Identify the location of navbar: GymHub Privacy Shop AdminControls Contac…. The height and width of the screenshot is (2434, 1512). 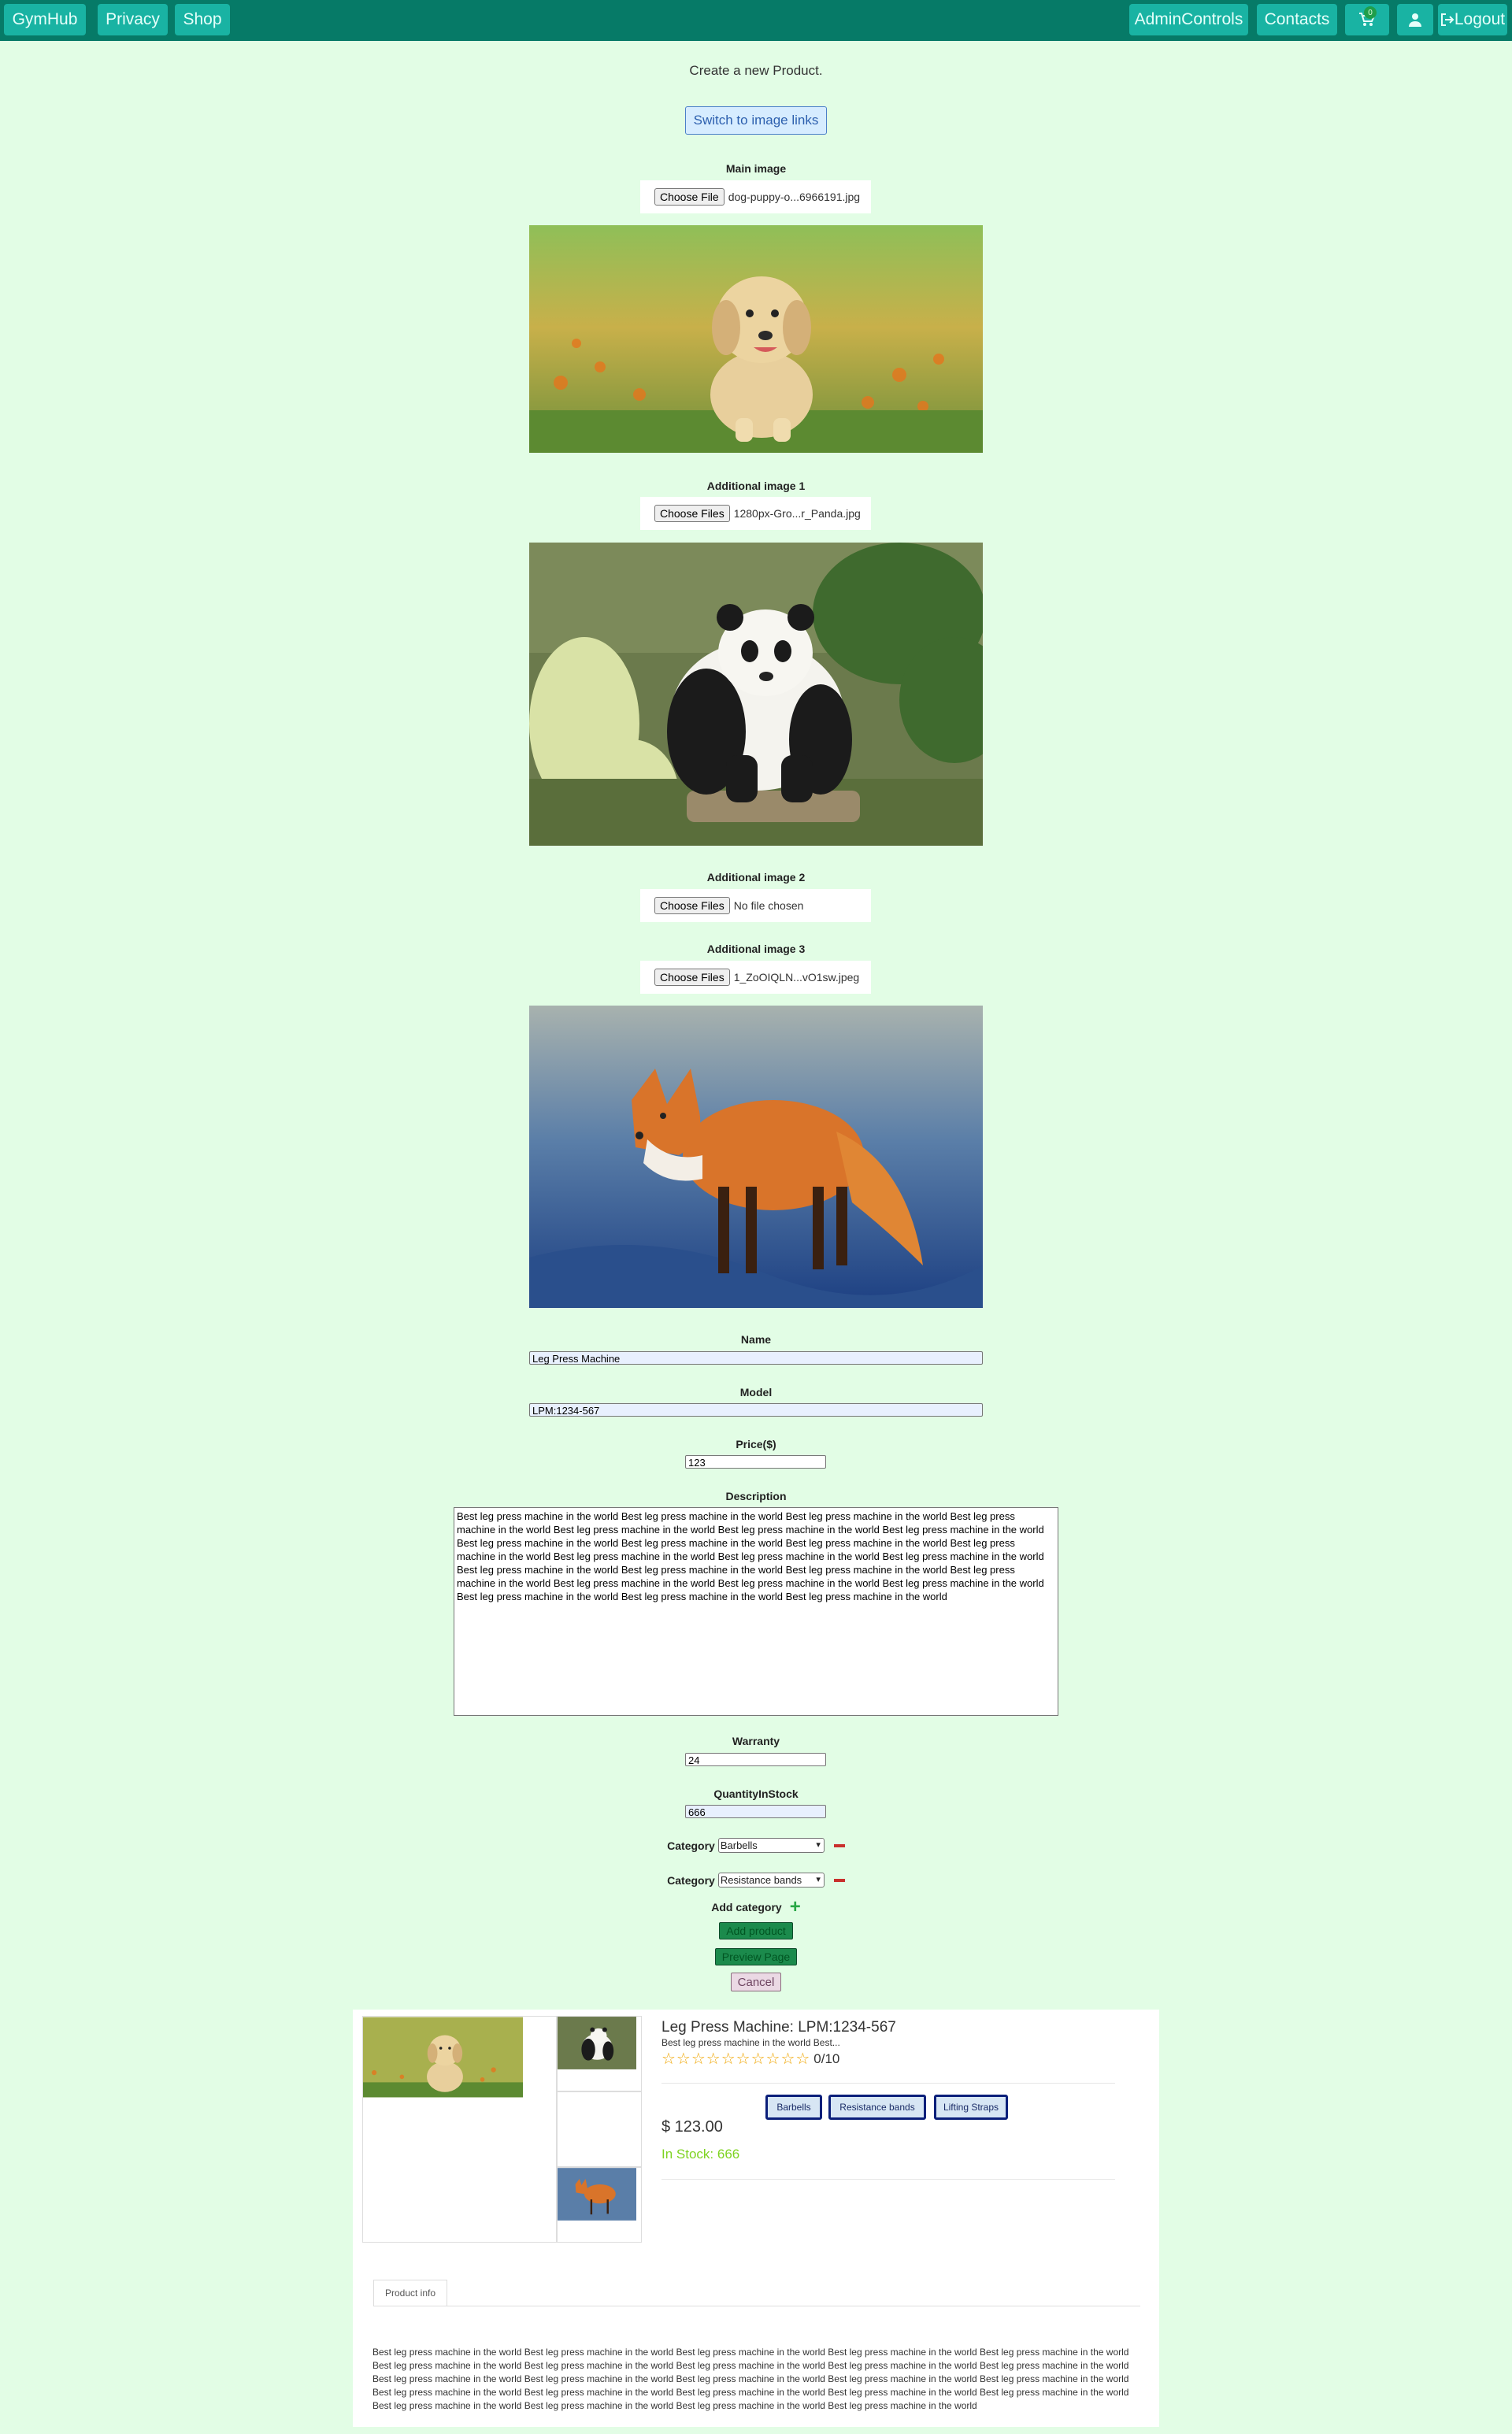
(756, 20).